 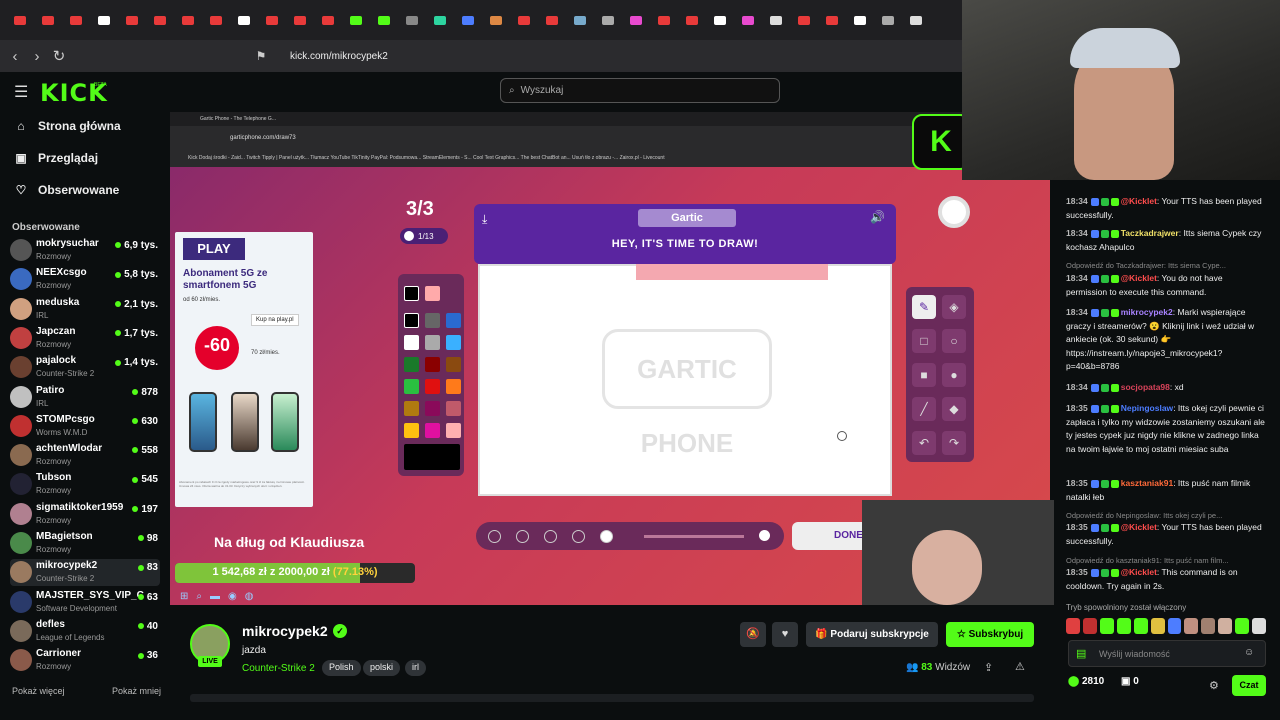 I want to click on followed-channel: mikrocypek2 Counter-Strike 2 83, so click(x=85, y=573).